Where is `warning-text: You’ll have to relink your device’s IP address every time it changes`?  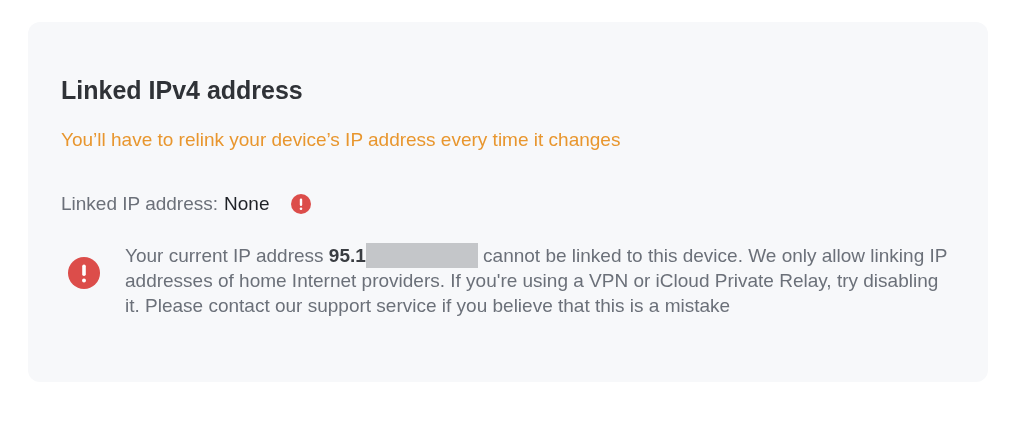
warning-text: You’ll have to relink your device’s IP address every time it changes is located at coordinates (341, 140).